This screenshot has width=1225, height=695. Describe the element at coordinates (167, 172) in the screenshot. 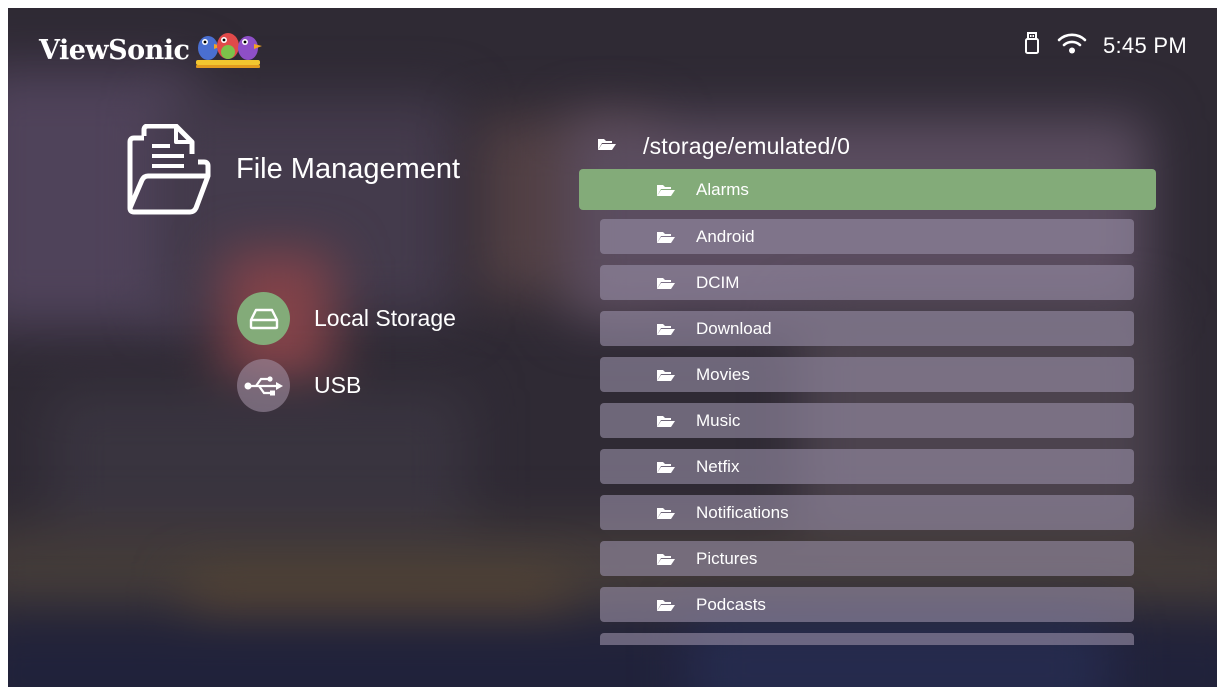

I see `folder-document-icon` at that location.